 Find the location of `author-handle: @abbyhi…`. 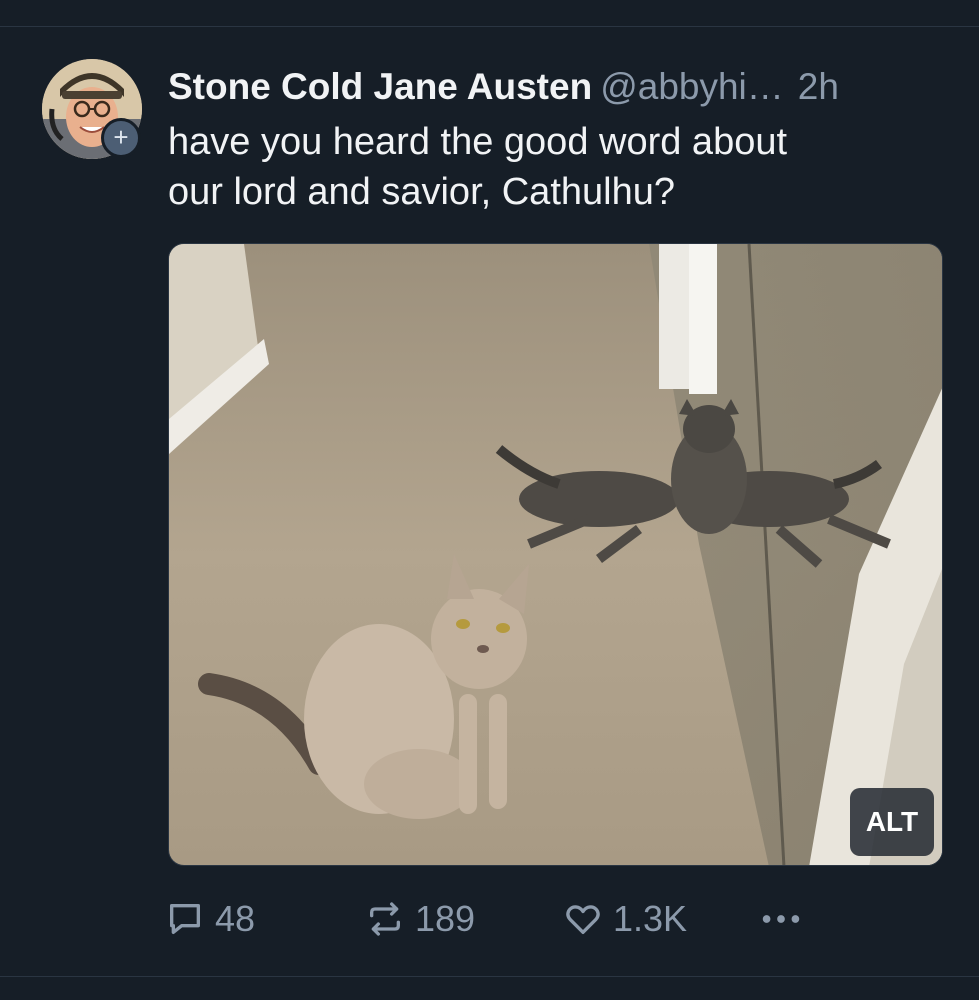

author-handle: @abbyhi… is located at coordinates (692, 86).